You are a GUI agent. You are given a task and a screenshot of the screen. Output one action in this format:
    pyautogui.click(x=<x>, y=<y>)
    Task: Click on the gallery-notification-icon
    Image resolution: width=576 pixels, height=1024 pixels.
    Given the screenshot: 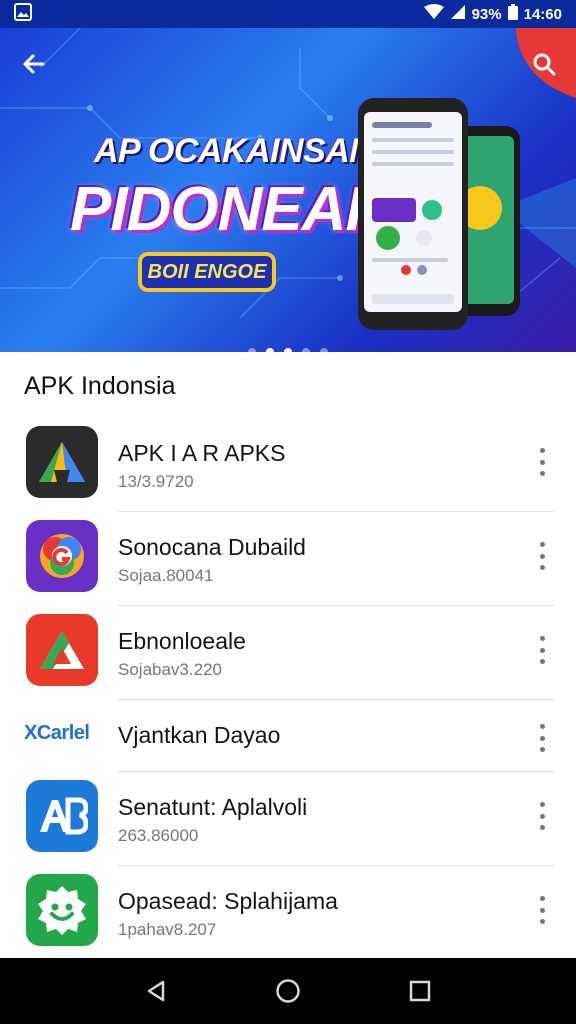 What is the action you would take?
    pyautogui.click(x=23, y=14)
    